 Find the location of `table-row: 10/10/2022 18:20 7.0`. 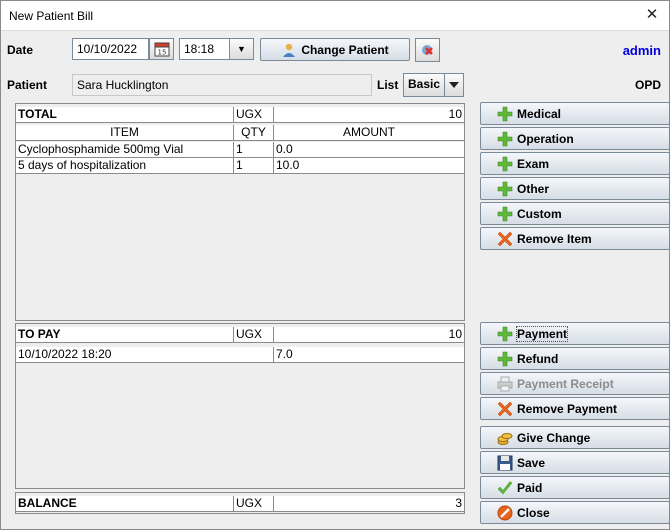

table-row: 10/10/2022 18:20 7.0 is located at coordinates (240, 355).